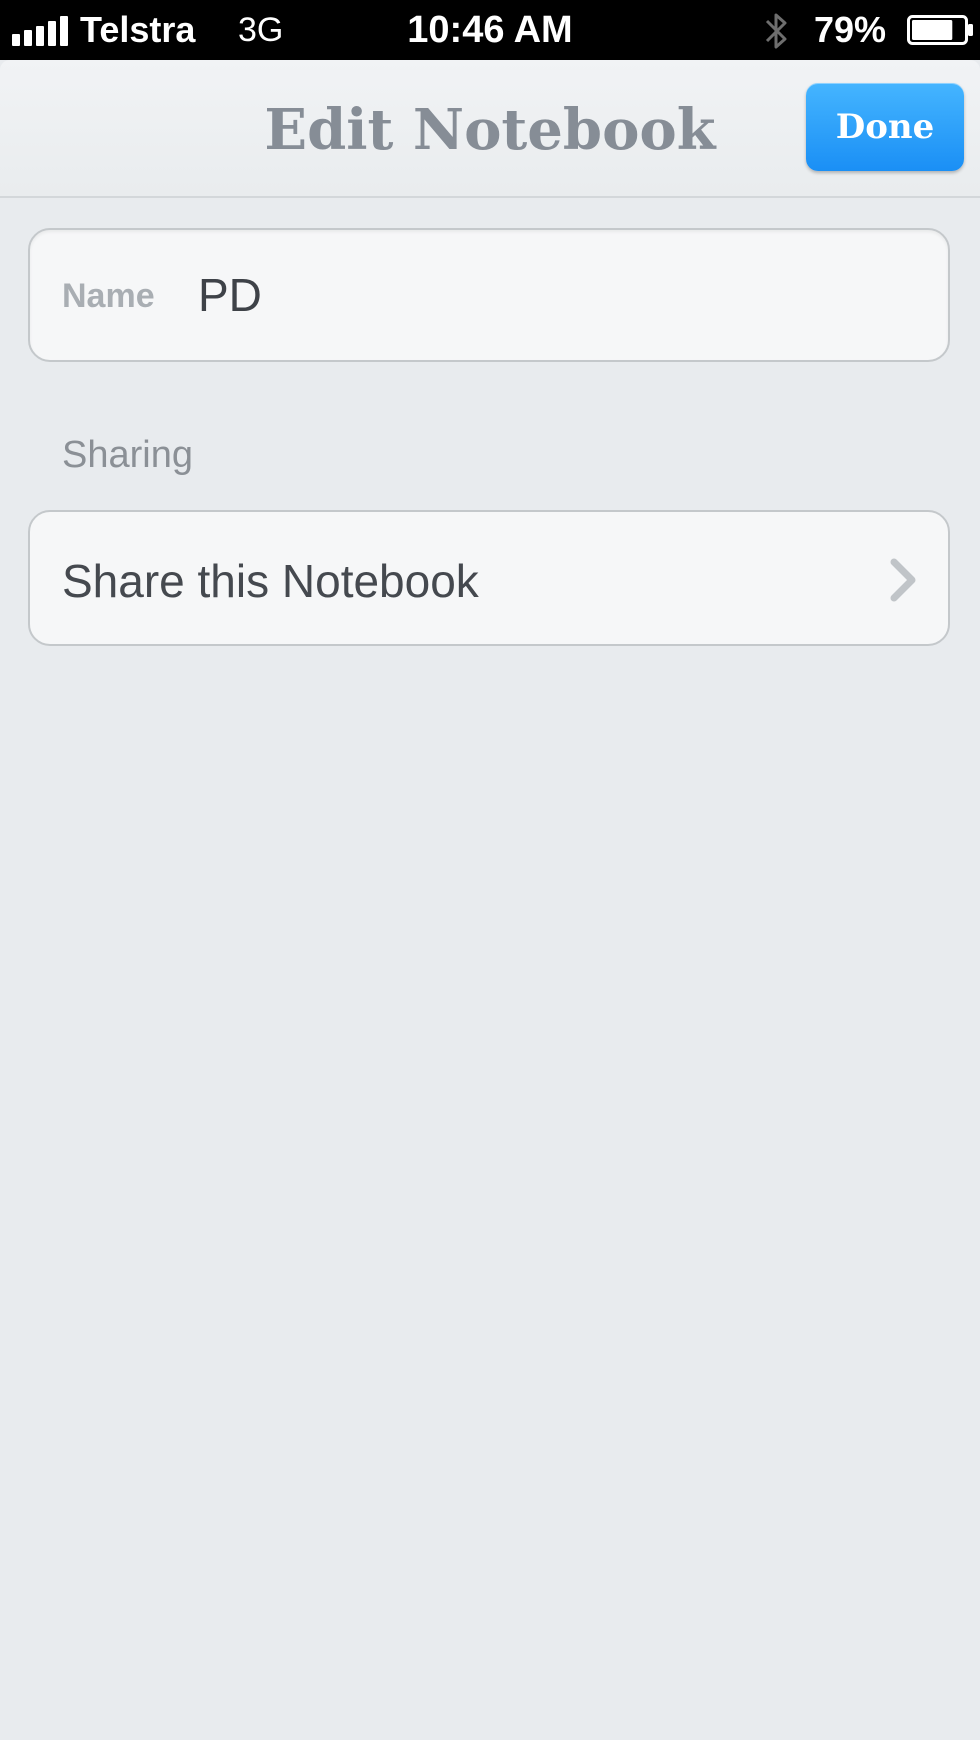 Image resolution: width=980 pixels, height=1740 pixels. What do you see at coordinates (850, 29) in the screenshot?
I see `battery-percentage: 79%` at bounding box center [850, 29].